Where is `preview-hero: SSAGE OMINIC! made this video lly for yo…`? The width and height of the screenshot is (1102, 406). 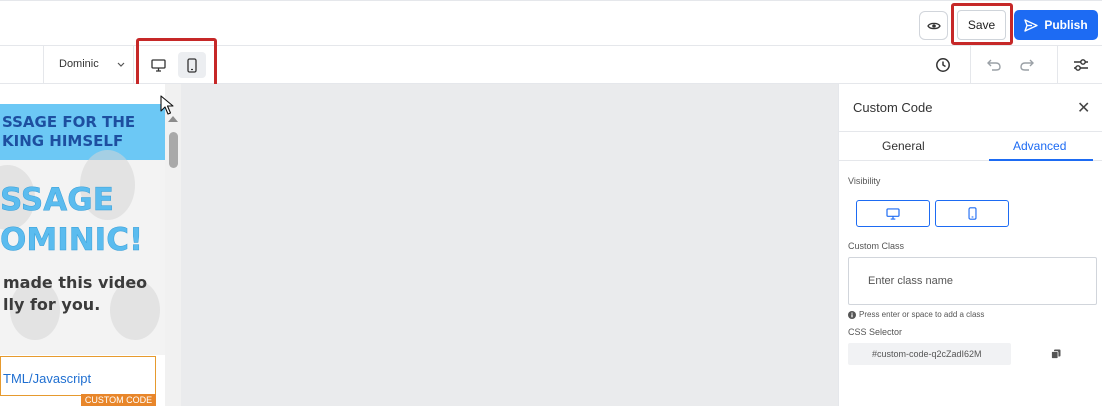 preview-hero: SSAGE OMINIC! made this video lly for yo… is located at coordinates (82, 252).